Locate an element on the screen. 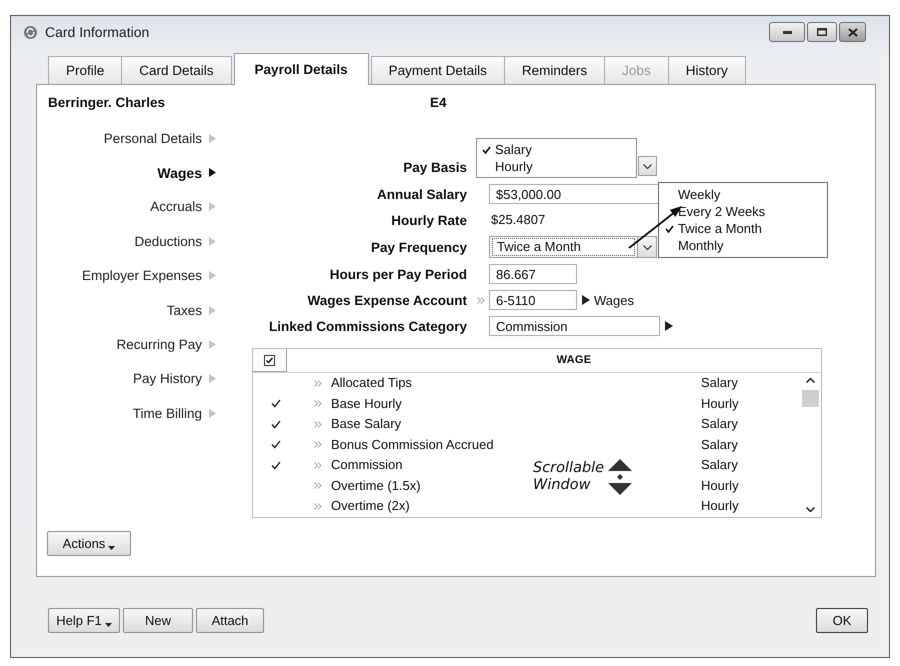  account-name: Wages is located at coordinates (614, 300).